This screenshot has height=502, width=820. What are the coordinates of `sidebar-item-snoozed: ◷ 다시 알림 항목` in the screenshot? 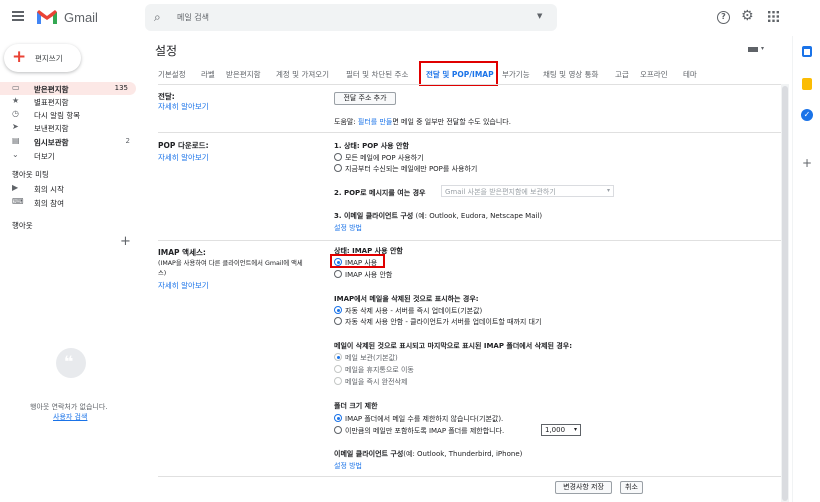 It's located at (69, 114).